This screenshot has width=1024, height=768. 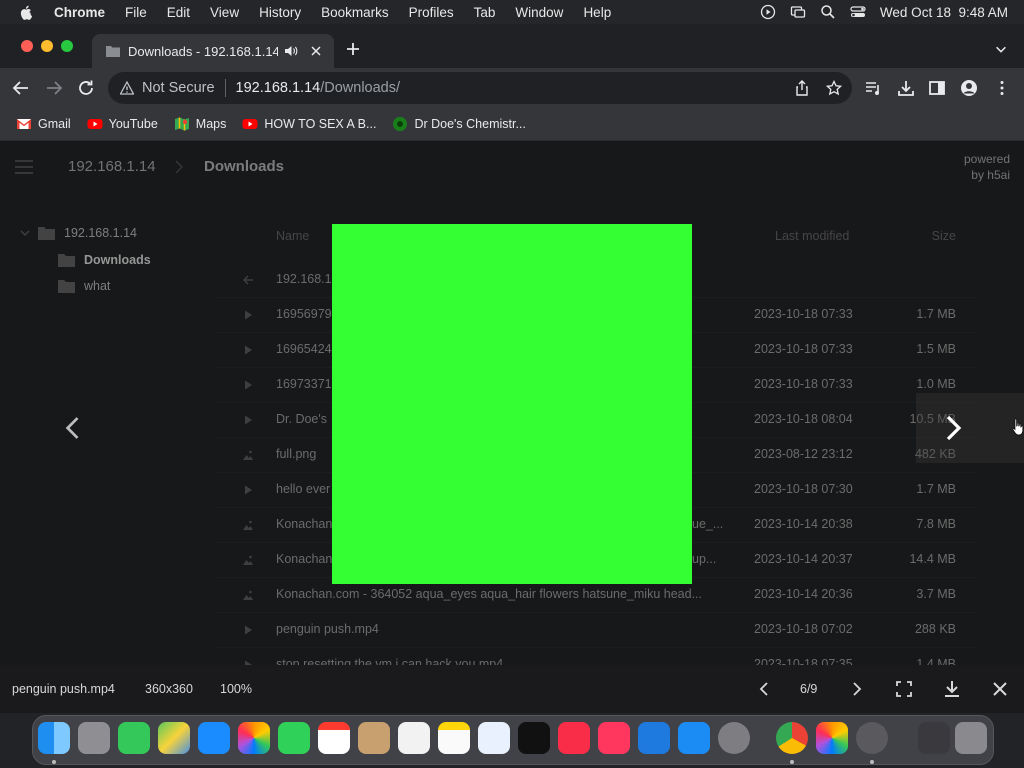 I want to click on tab-title: Downloads - 192.168.1.14, so click(x=203, y=51).